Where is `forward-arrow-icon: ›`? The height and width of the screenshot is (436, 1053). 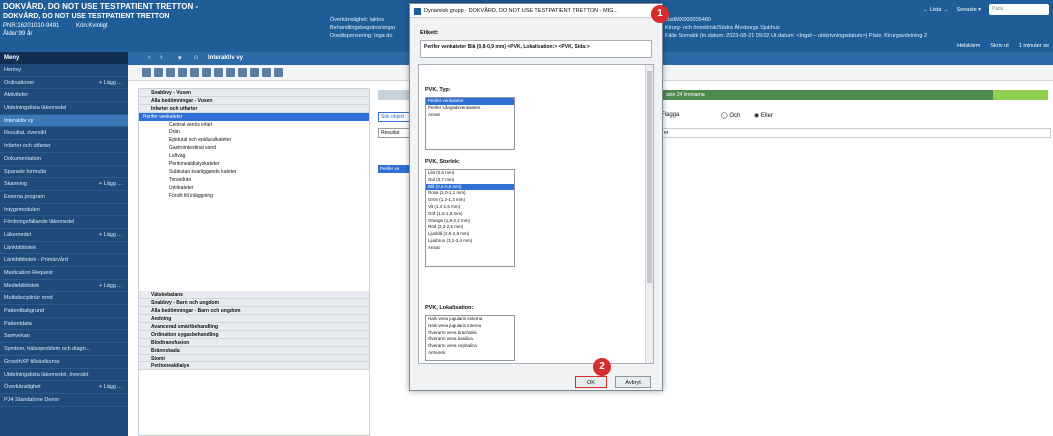
forward-arrow-icon: › is located at coordinates (161, 57).